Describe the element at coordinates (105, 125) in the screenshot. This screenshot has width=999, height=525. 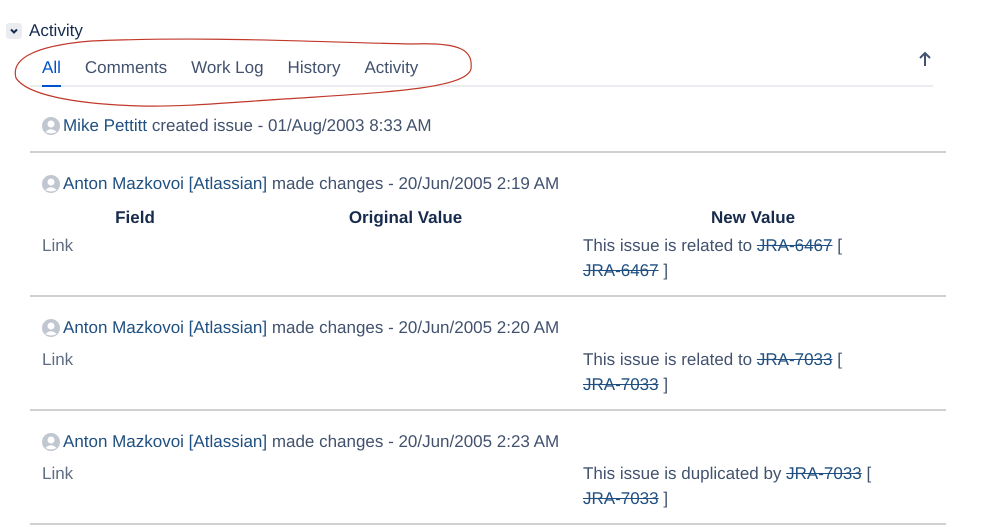
I see `author-link: Mike Pettitt` at that location.